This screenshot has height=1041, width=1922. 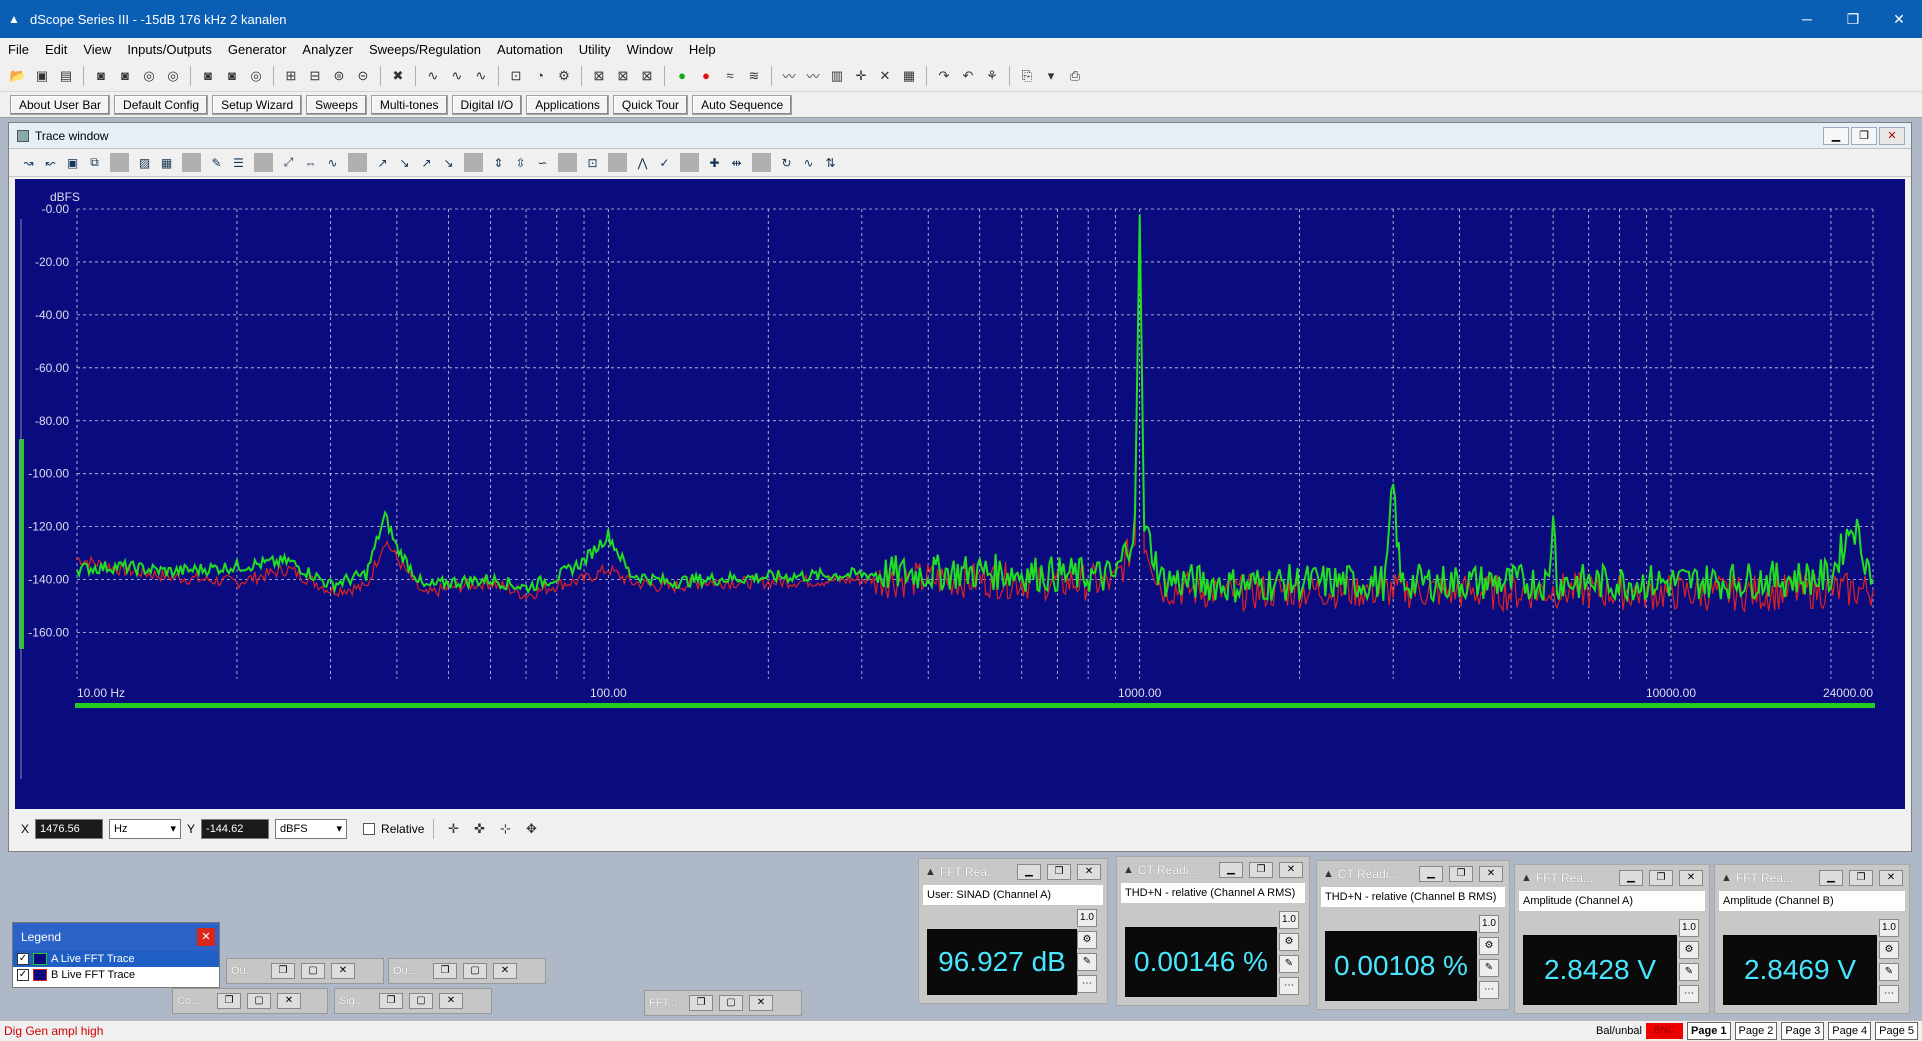 What do you see at coordinates (208, 76) in the screenshot?
I see `input-a-icon: ◙` at bounding box center [208, 76].